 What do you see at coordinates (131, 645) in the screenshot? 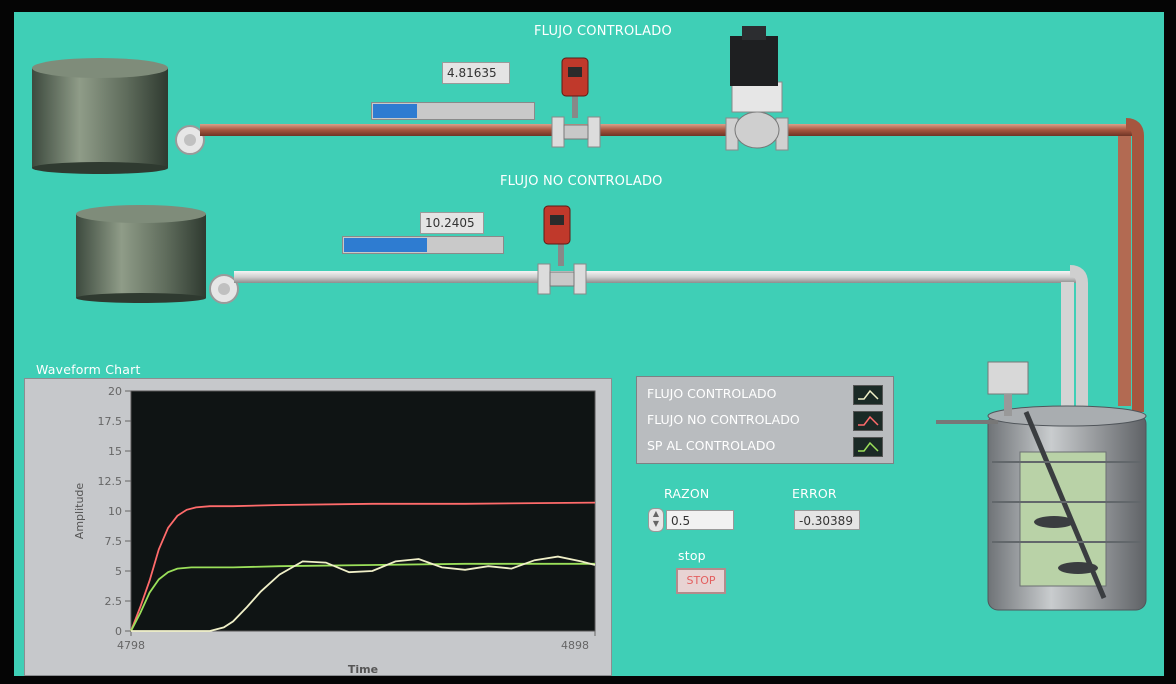
I see `x-tick-label: 4798` at bounding box center [131, 645].